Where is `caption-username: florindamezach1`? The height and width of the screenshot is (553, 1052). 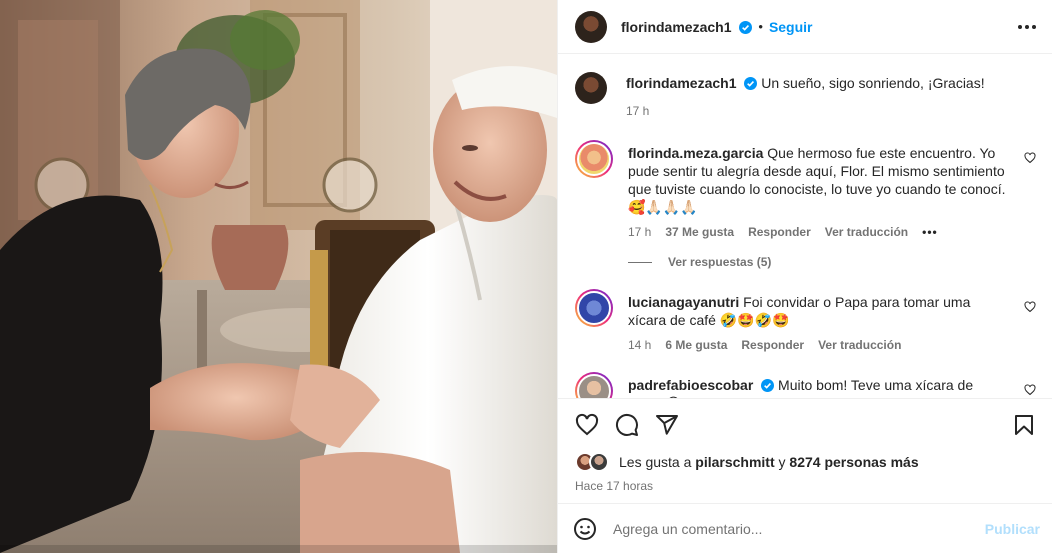 caption-username: florindamezach1 is located at coordinates (681, 83).